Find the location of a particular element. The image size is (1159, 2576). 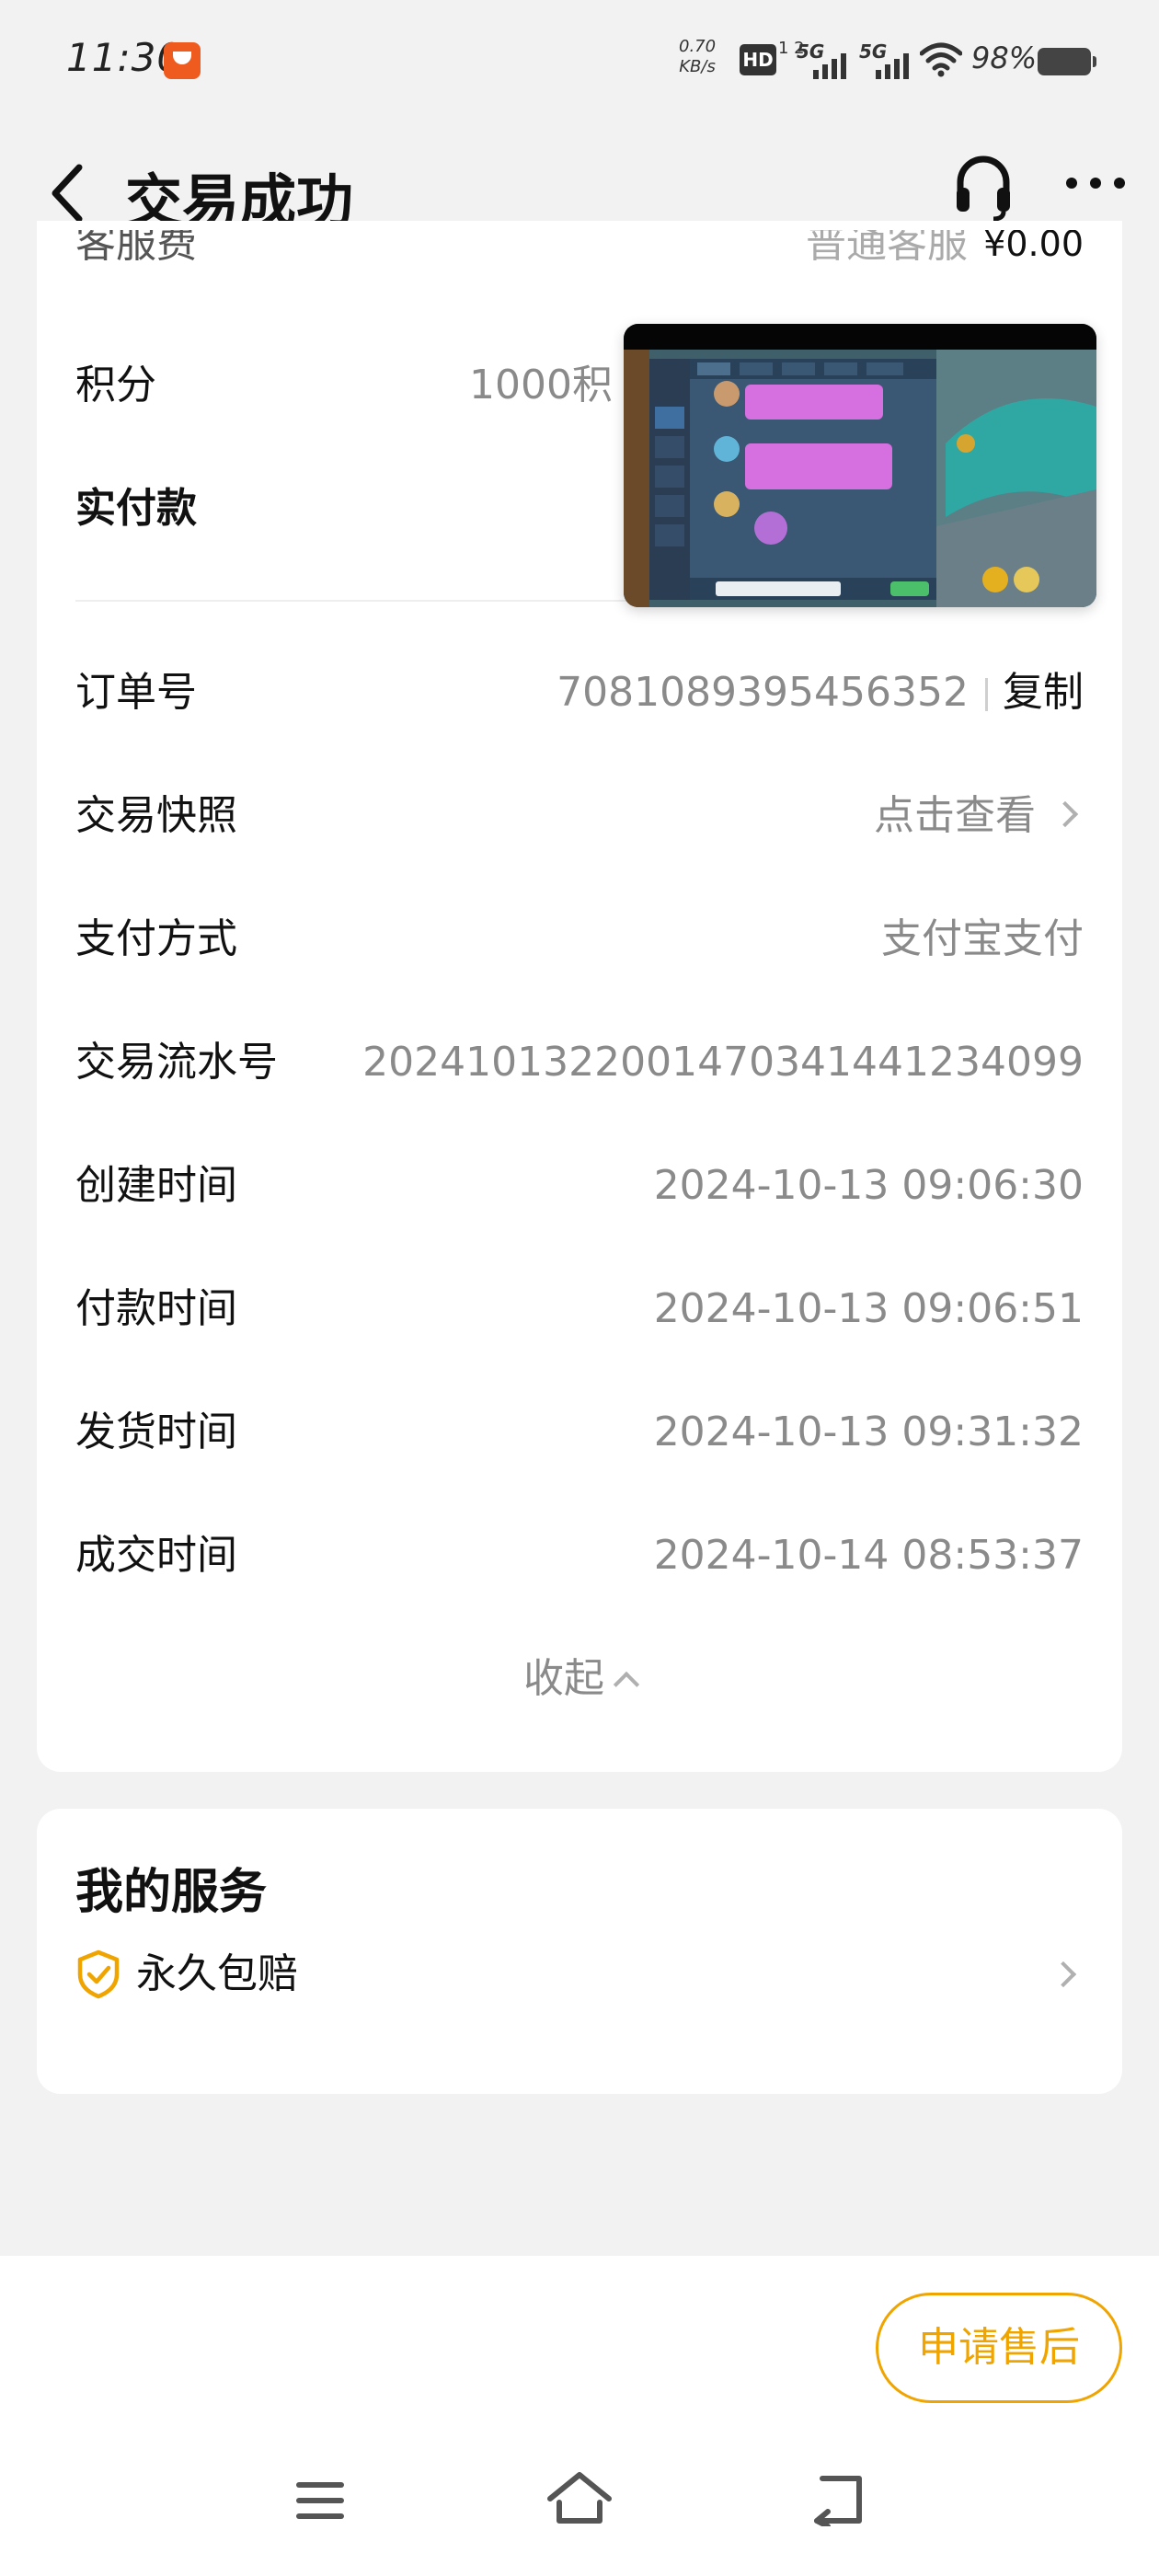

snapshot-value-wrap: 点击查看 is located at coordinates (979, 816).